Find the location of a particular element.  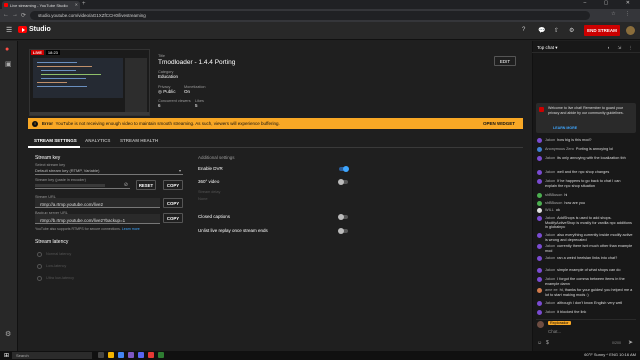

browser-tab: Live streaming - YouTube Studio ✕ is located at coordinates (41, 5).